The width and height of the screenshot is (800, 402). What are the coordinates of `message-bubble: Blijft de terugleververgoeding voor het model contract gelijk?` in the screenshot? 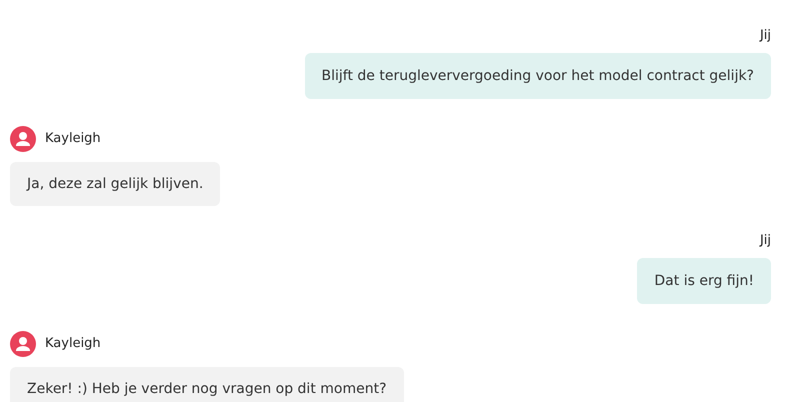 It's located at (537, 76).